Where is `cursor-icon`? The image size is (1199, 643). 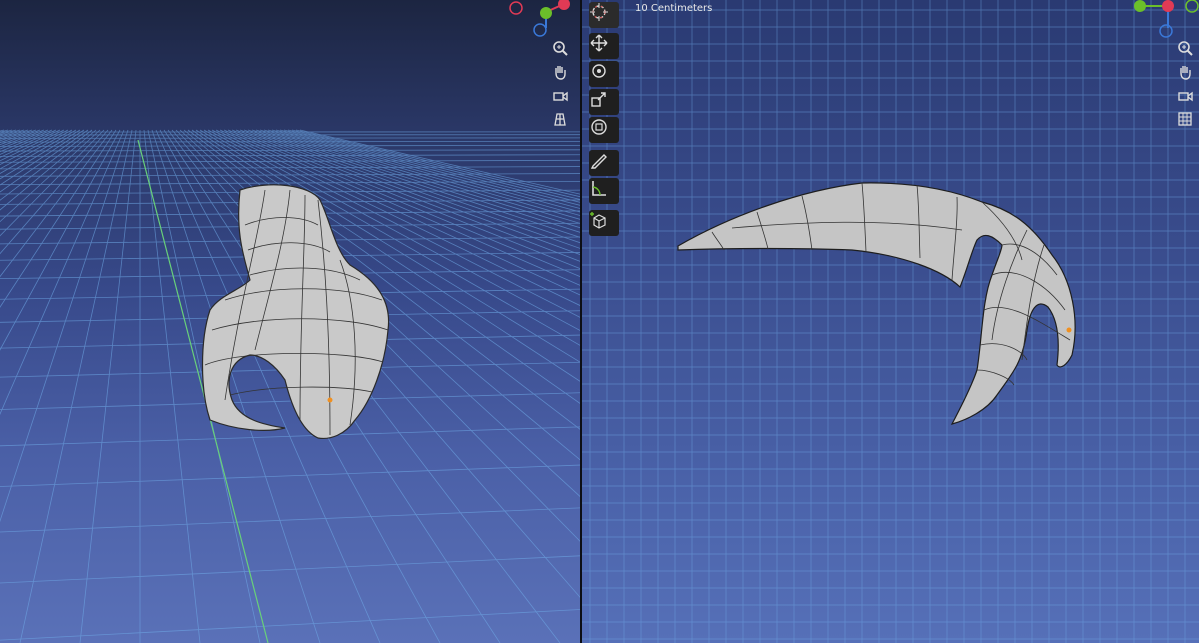 cursor-icon is located at coordinates (599, 12).